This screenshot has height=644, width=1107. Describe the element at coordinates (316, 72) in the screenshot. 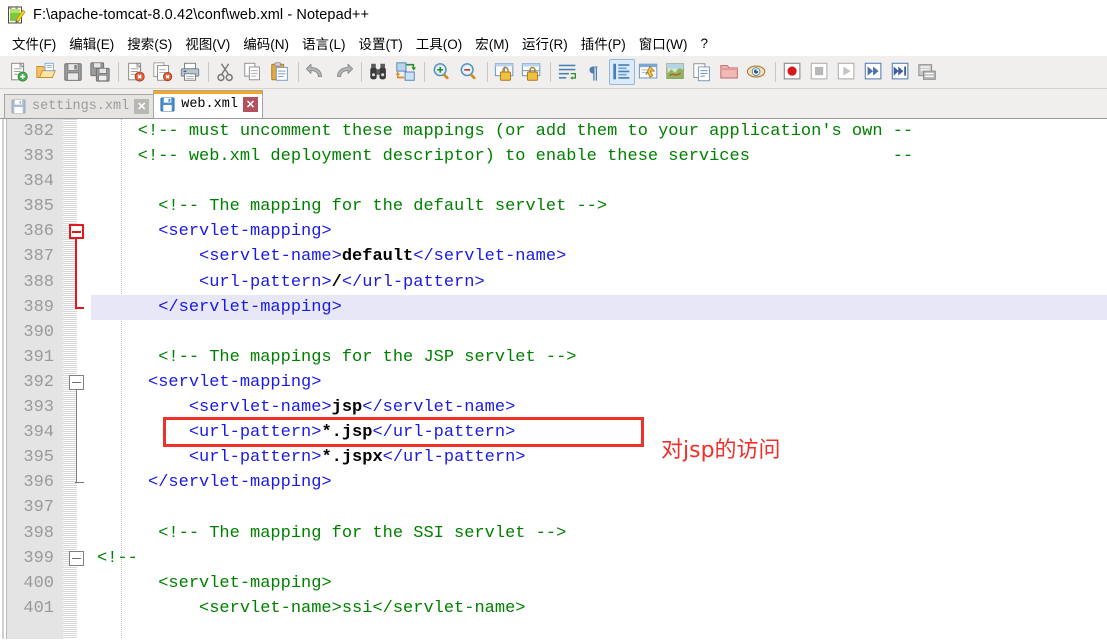

I see `undo-arrow-icon` at that location.